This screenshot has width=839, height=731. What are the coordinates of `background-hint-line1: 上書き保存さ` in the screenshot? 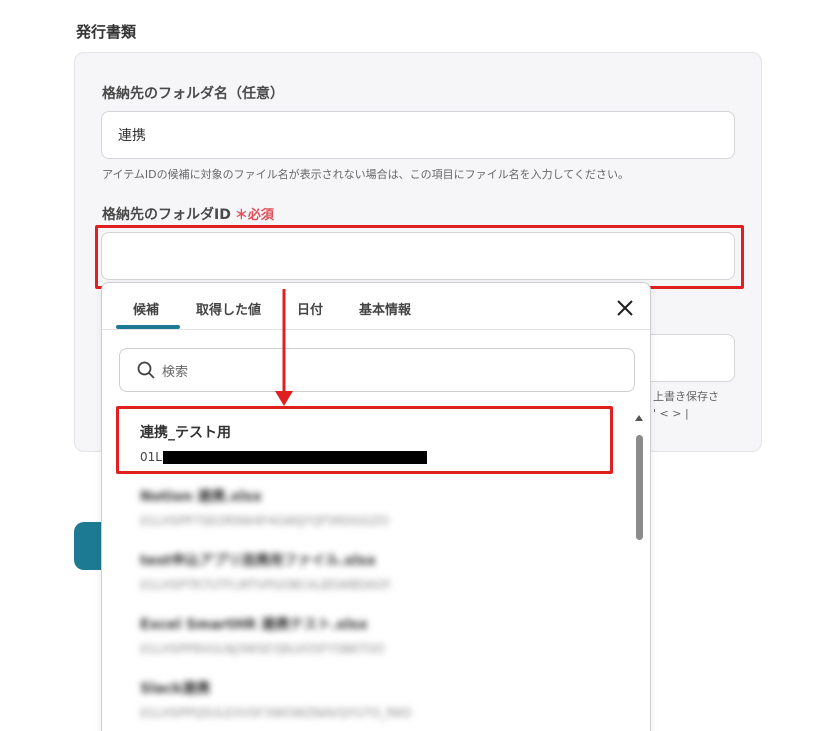 It's located at (686, 396).